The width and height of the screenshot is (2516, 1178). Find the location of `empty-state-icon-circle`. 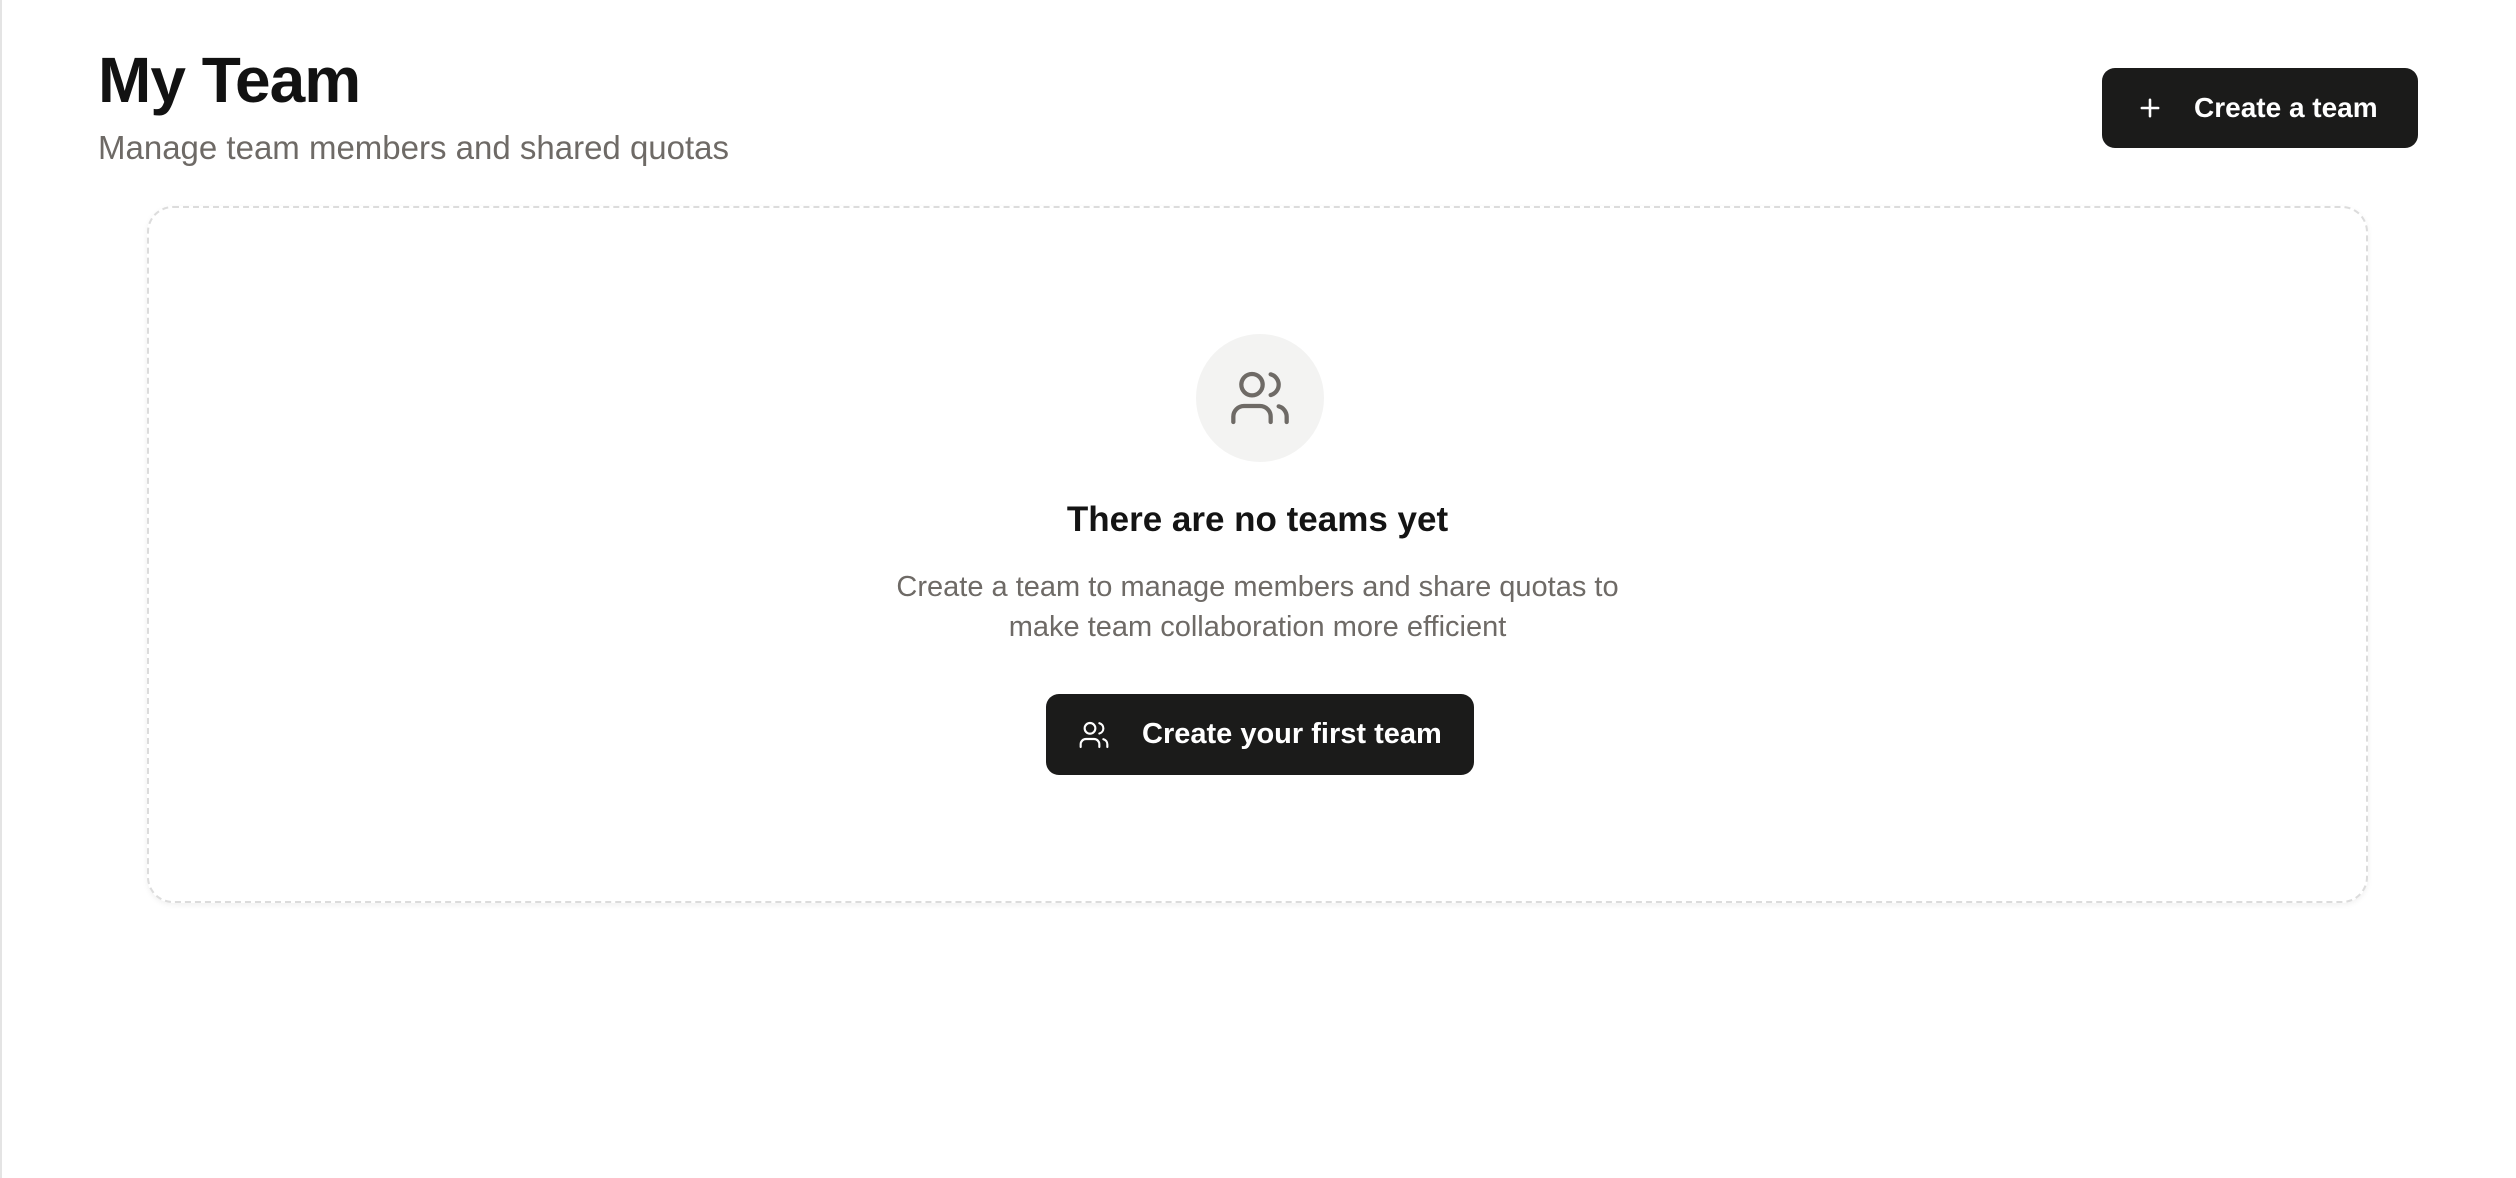

empty-state-icon-circle is located at coordinates (1260, 398).